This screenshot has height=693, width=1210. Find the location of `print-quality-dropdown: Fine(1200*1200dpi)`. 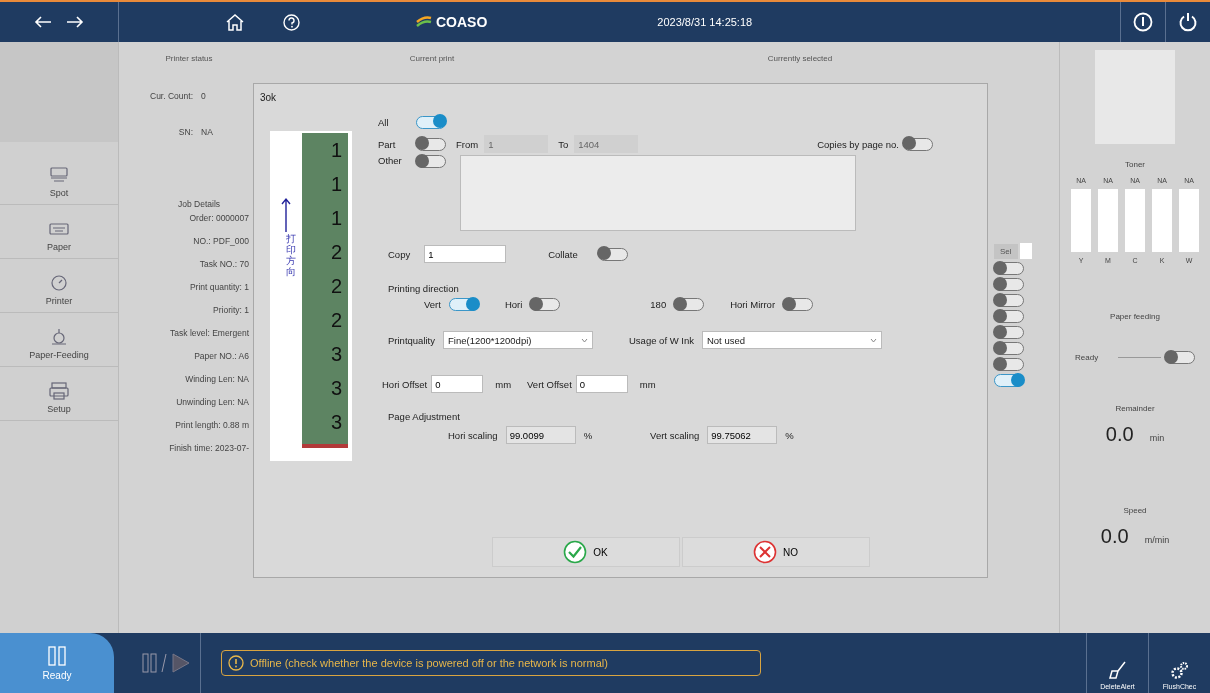

print-quality-dropdown: Fine(1200*1200dpi) is located at coordinates (518, 340).